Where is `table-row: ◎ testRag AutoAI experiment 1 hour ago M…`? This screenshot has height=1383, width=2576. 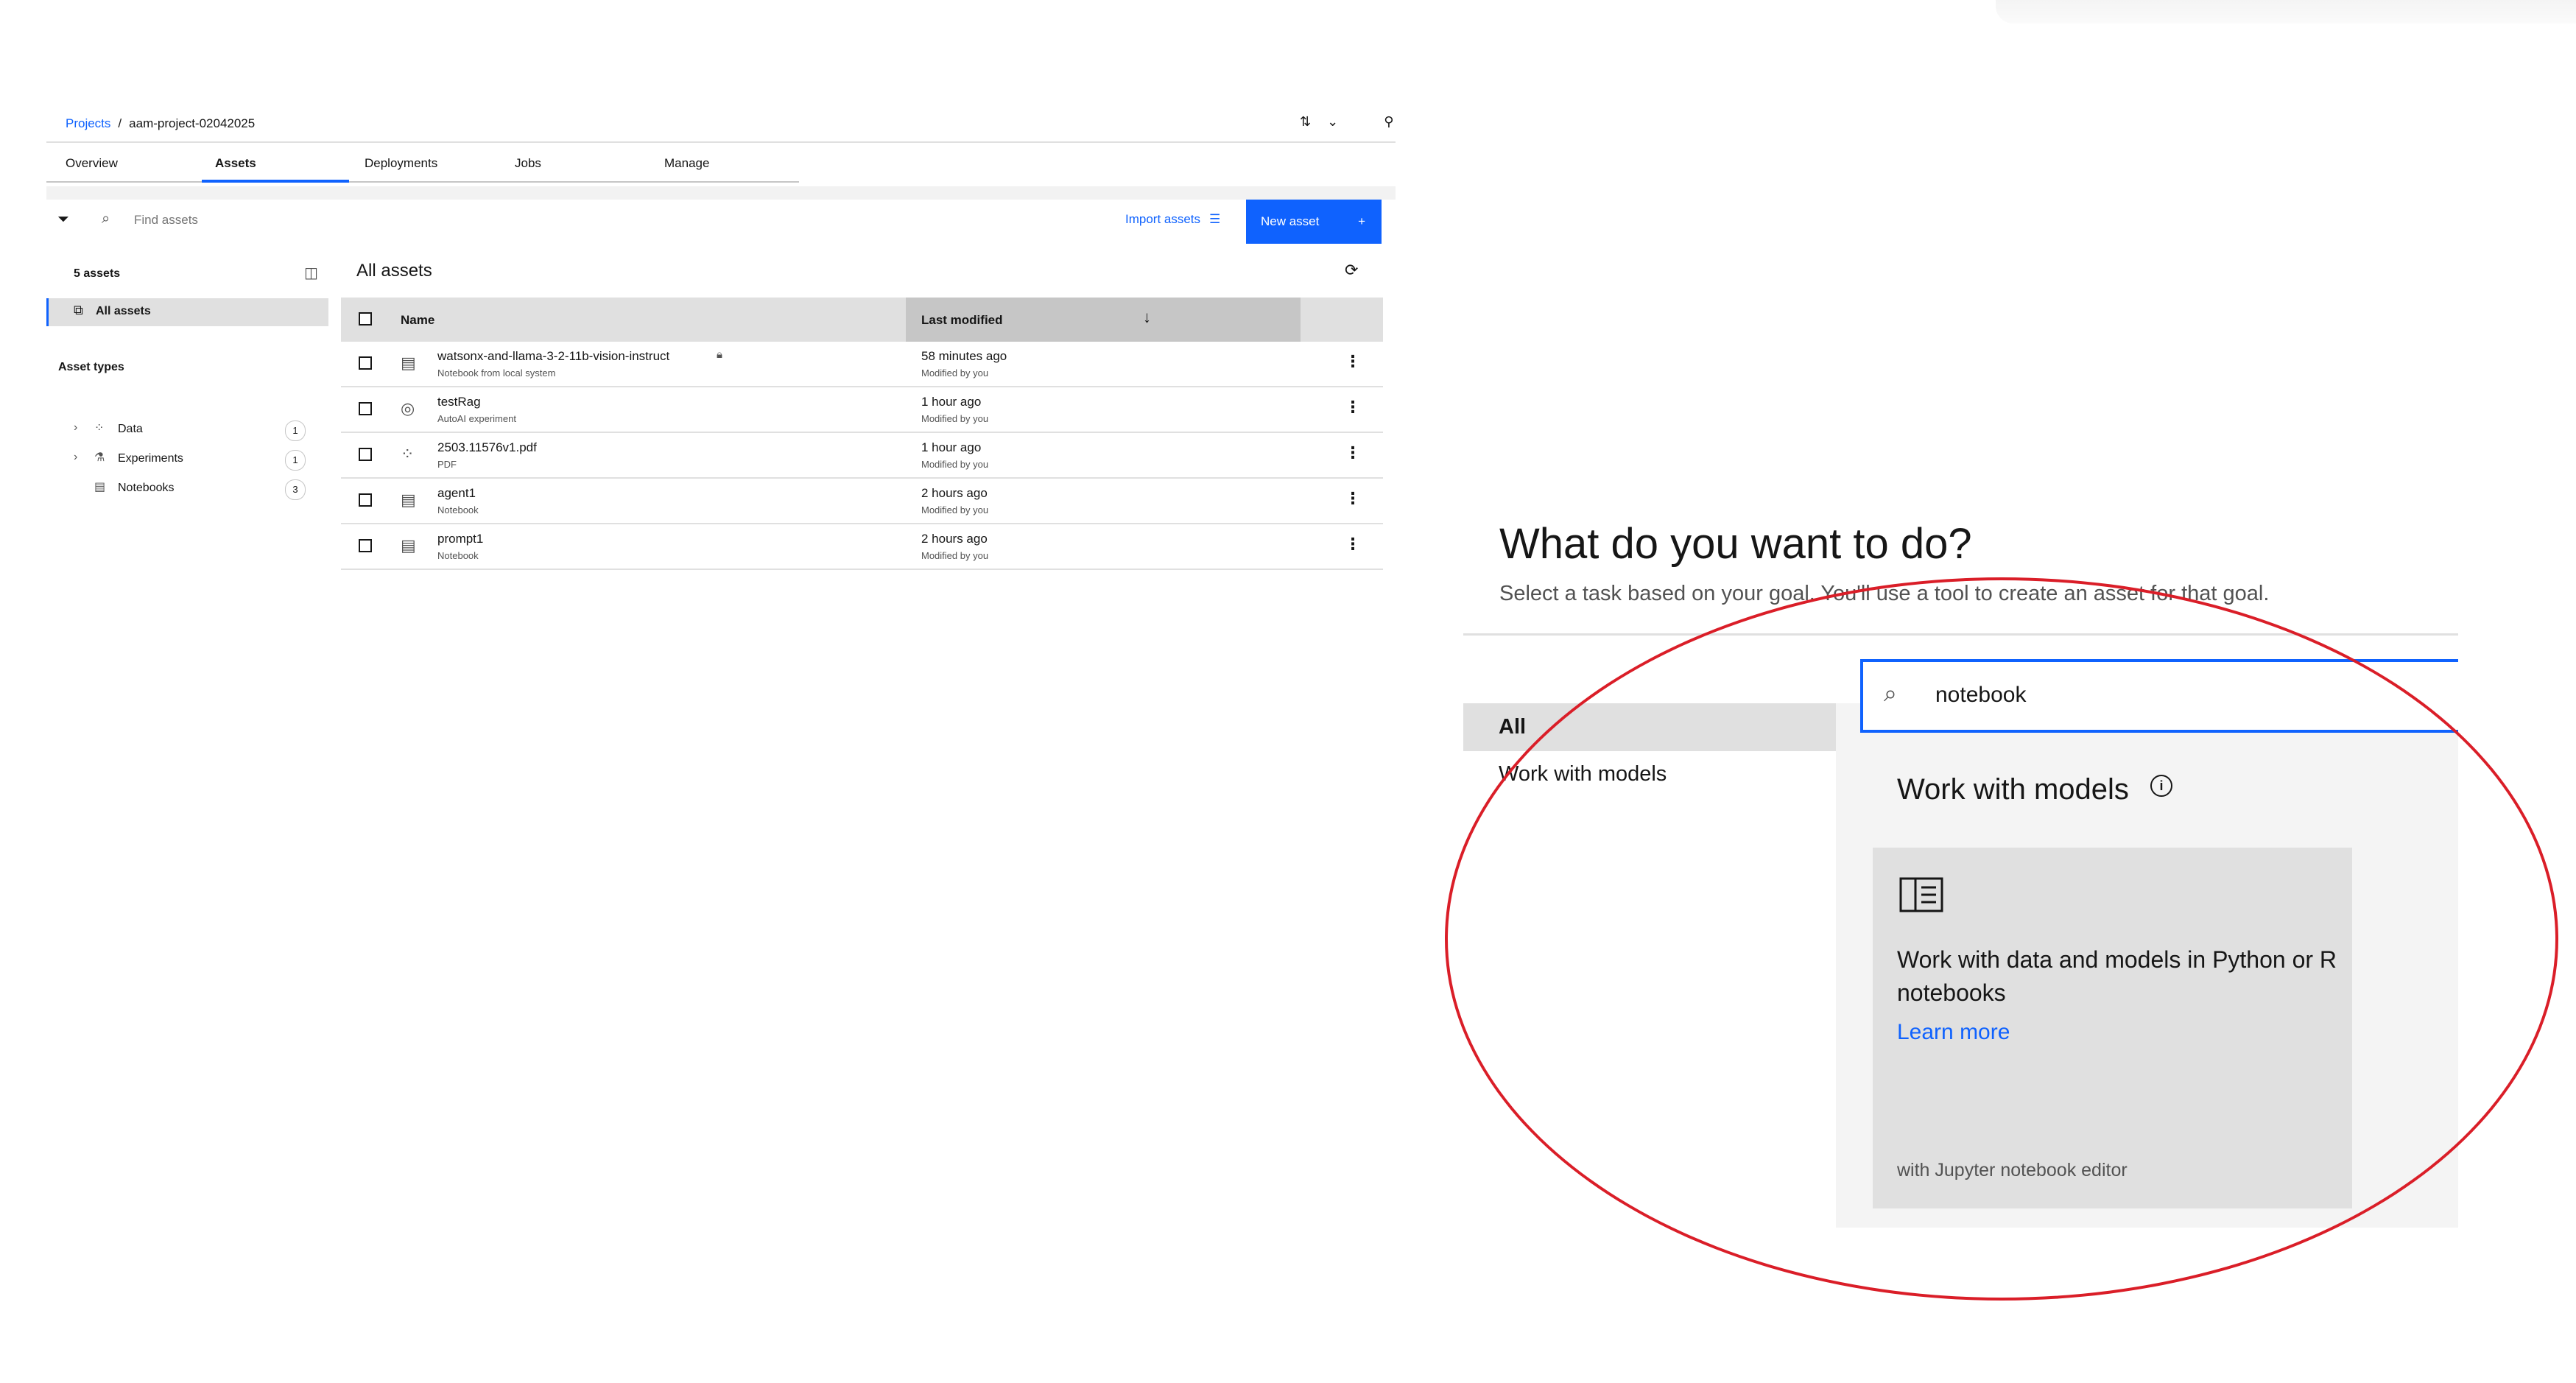 table-row: ◎ testRag AutoAI experiment 1 hour ago M… is located at coordinates (862, 410).